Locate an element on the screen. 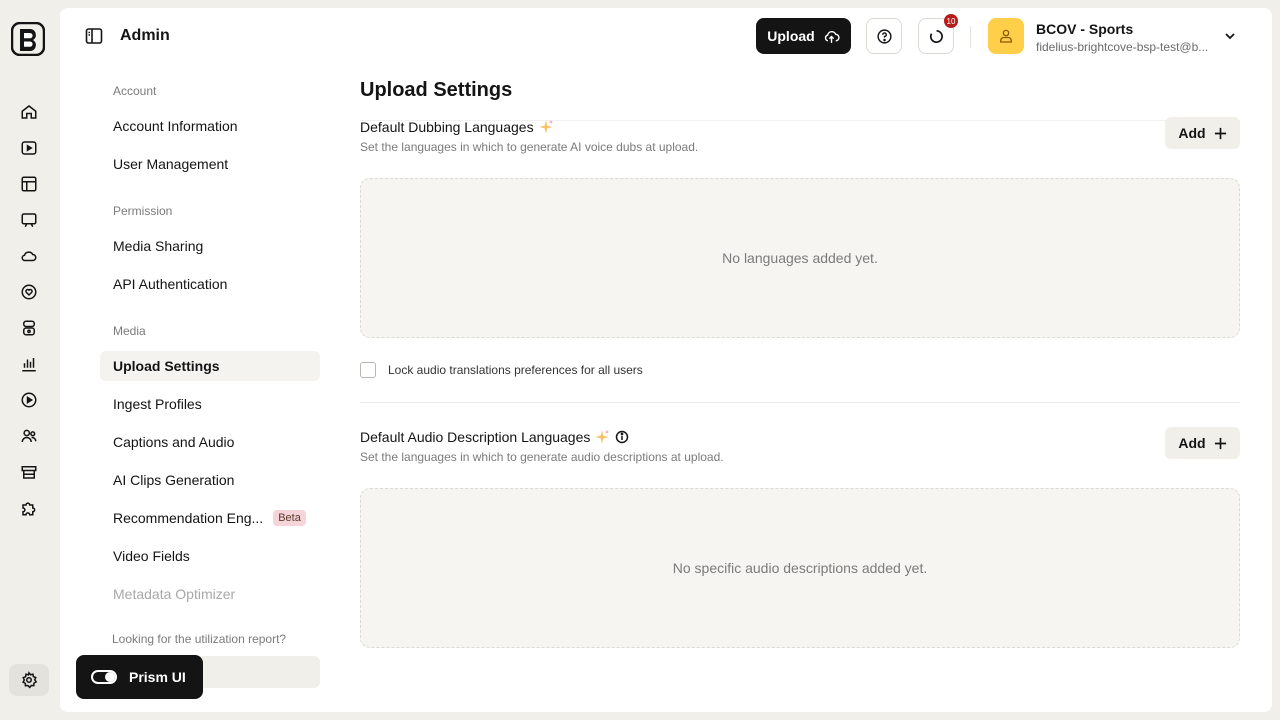 The image size is (1280, 720). nav-item-api-authentication: API Authentication is located at coordinates (210, 284).